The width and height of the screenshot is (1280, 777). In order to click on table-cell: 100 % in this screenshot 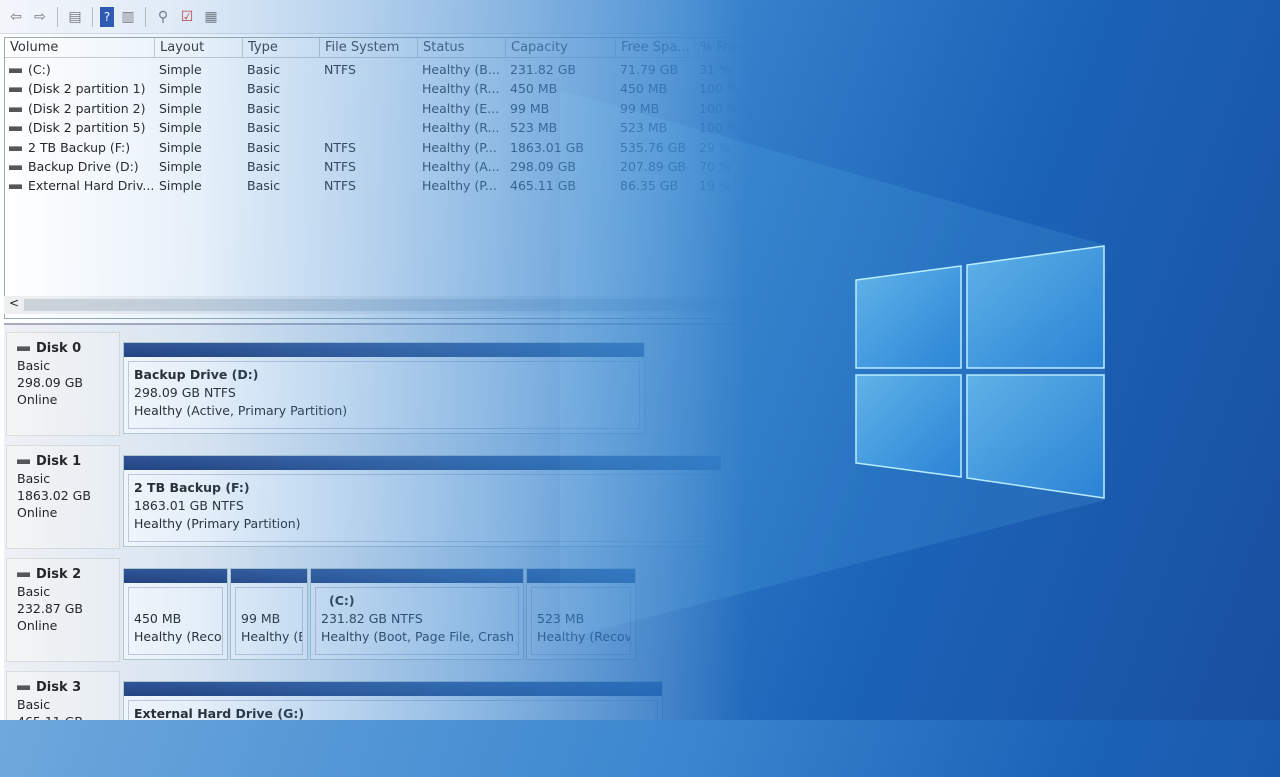, I will do `click(742, 108)`.